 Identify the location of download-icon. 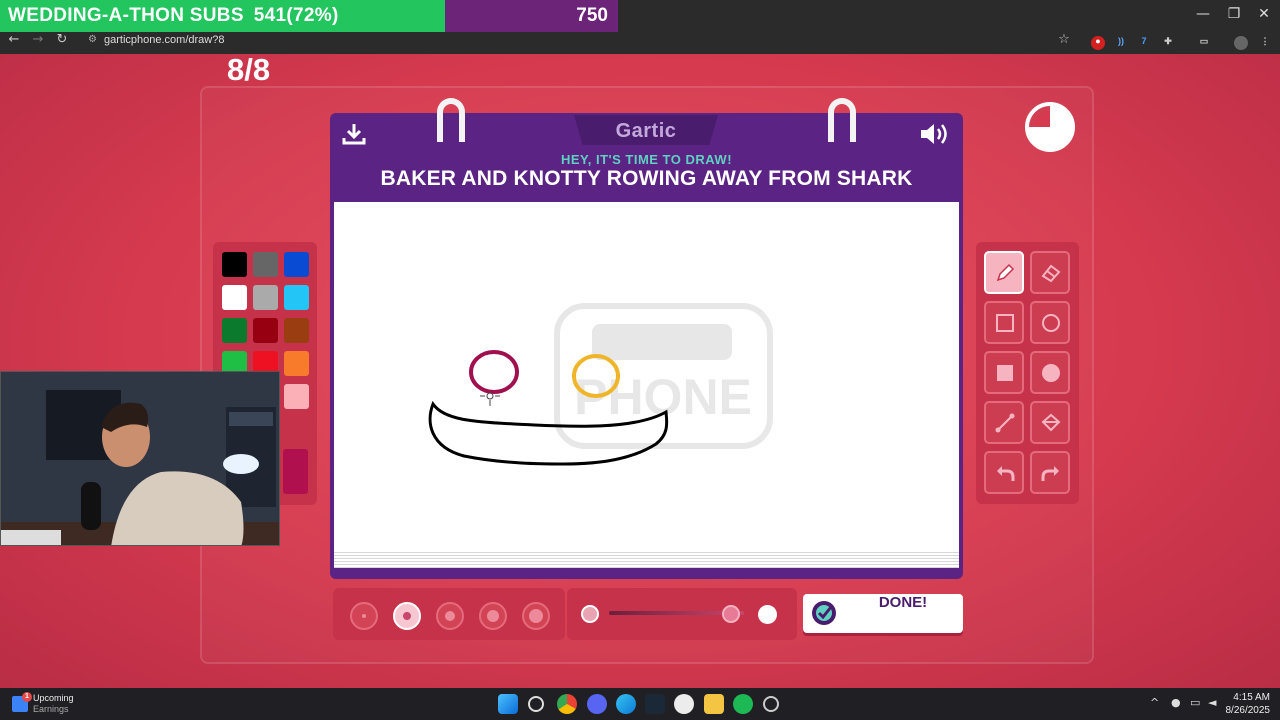
(354, 134).